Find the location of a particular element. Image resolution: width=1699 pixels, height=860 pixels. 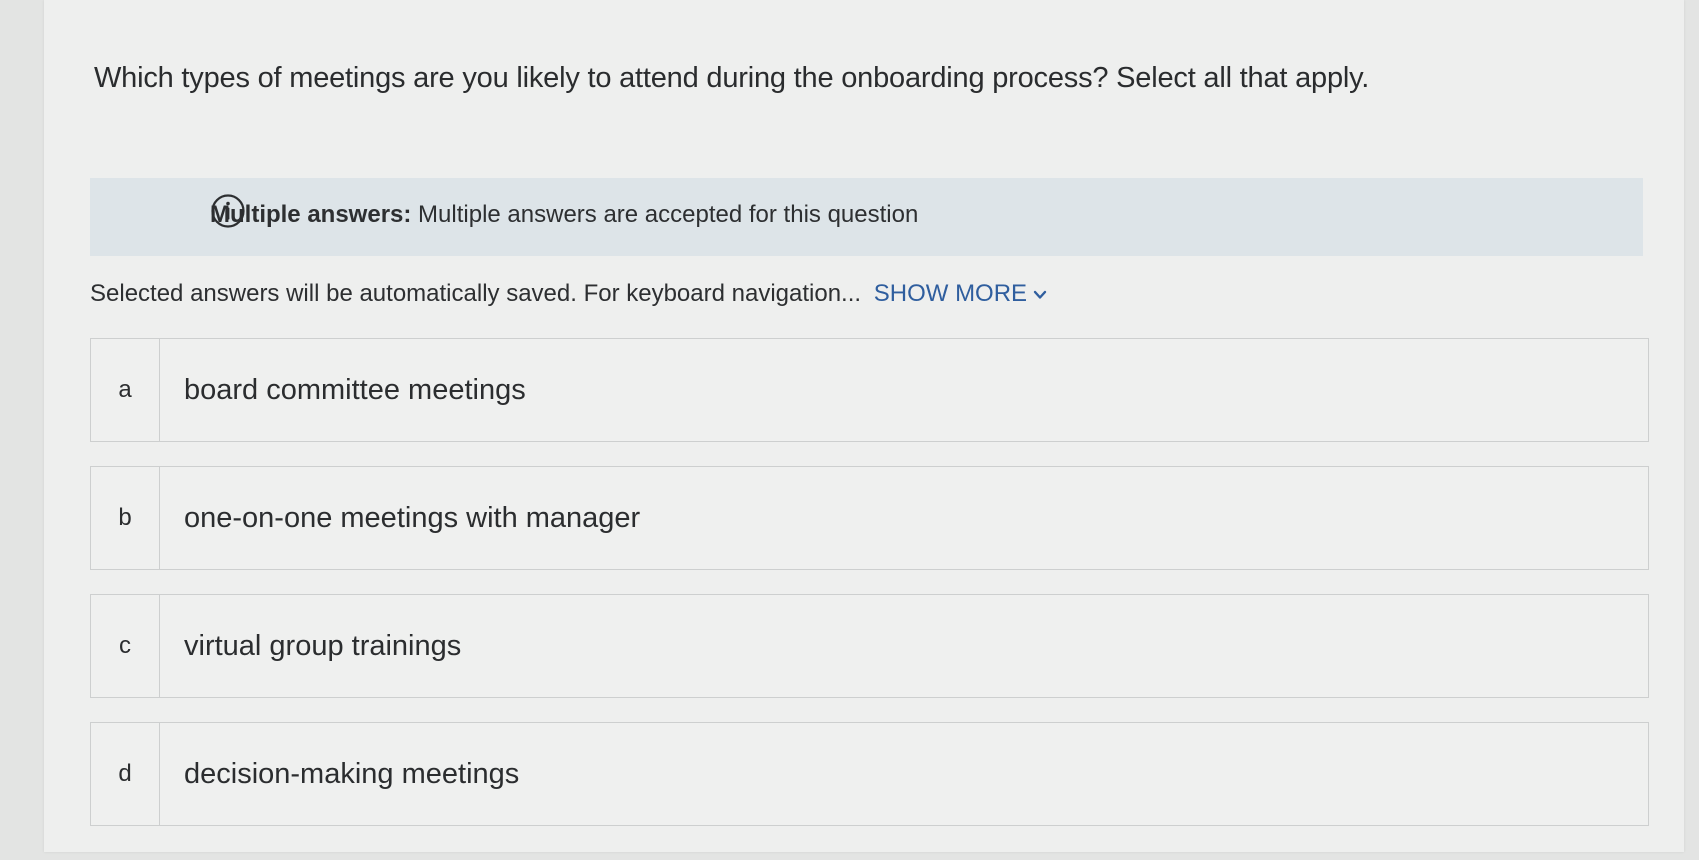

show-more-link: SHOW MORE is located at coordinates (960, 293).